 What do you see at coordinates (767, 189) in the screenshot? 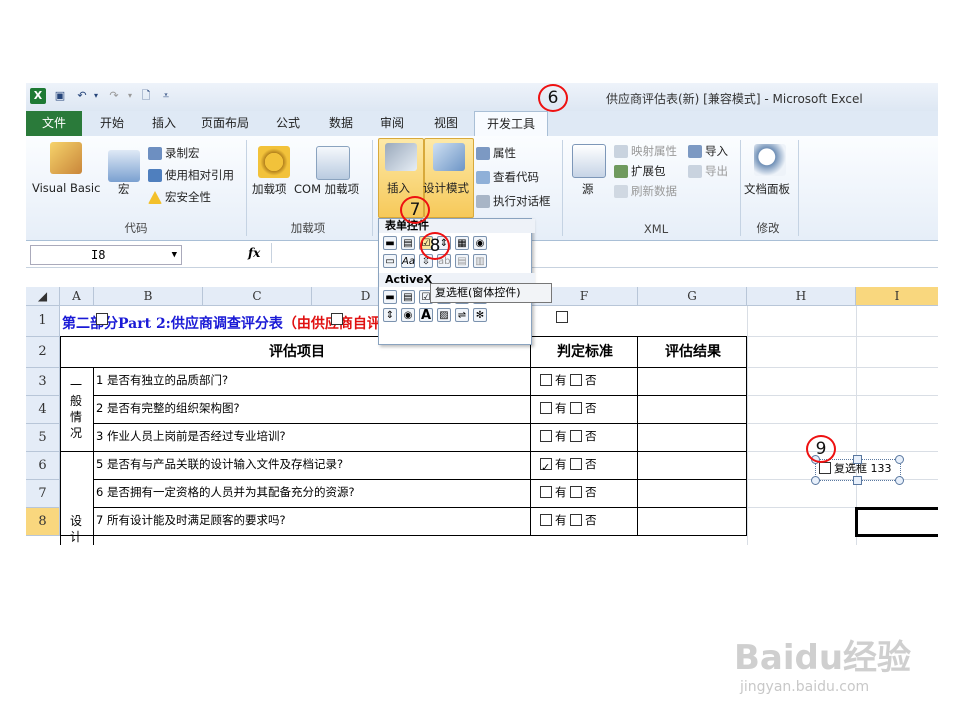
I see `document-panel-button: 文档面板` at bounding box center [767, 189].